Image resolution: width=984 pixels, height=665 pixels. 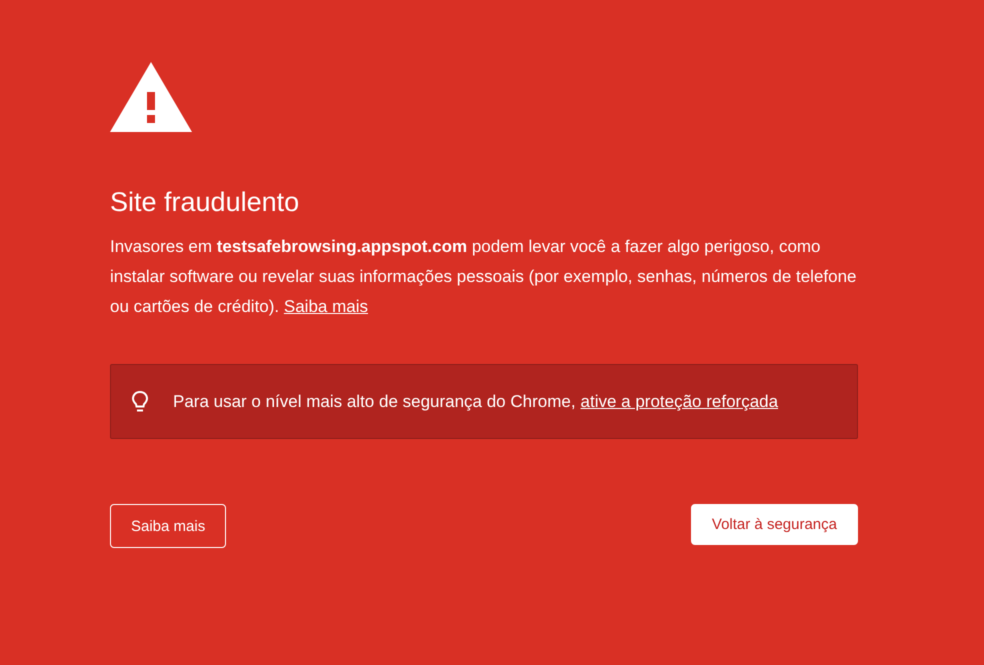 I want to click on enhanced-protection-link: ative a proteção reforçada, so click(x=679, y=402).